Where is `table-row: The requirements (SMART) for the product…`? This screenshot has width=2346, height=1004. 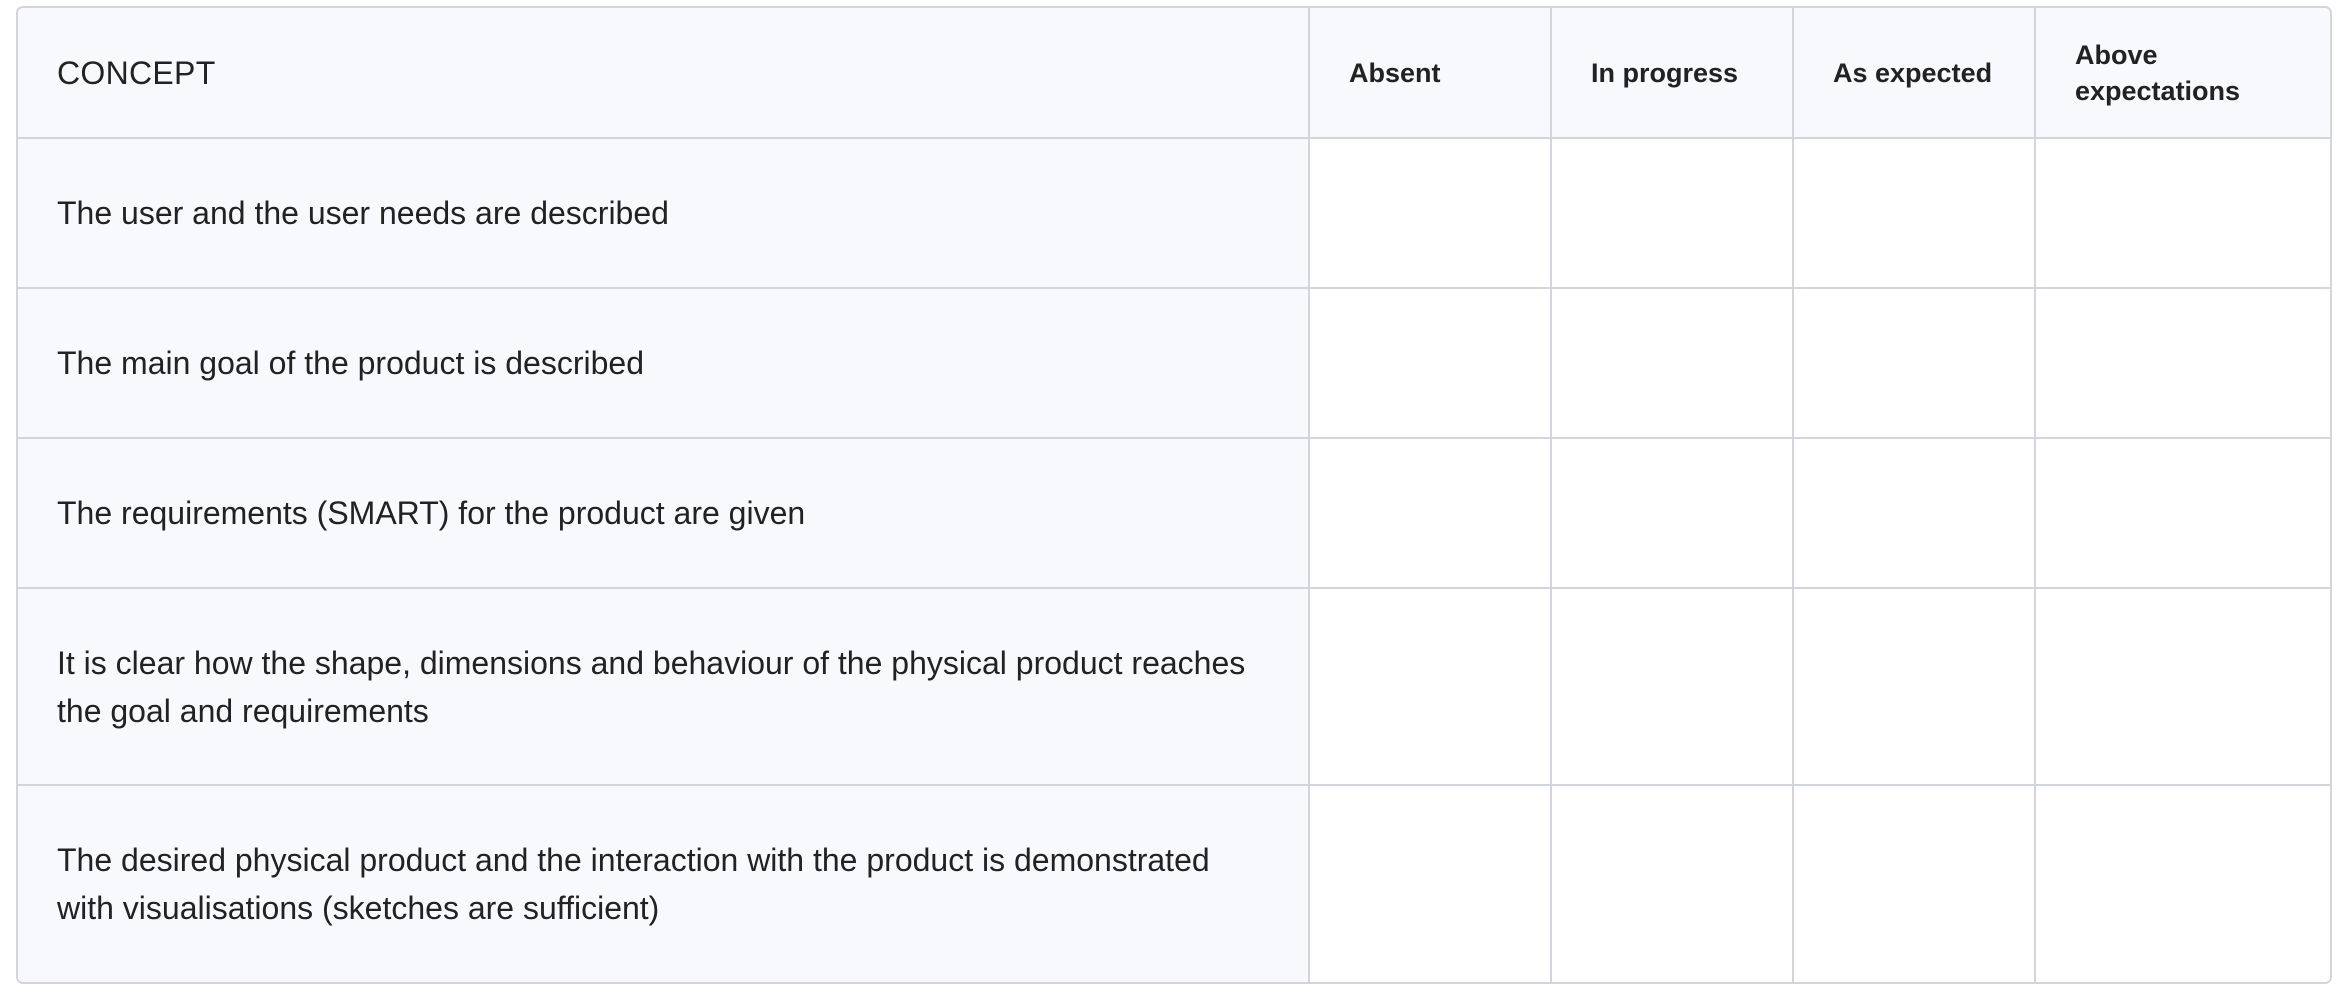
table-row: The requirements (SMART) for the product… is located at coordinates (1174, 513).